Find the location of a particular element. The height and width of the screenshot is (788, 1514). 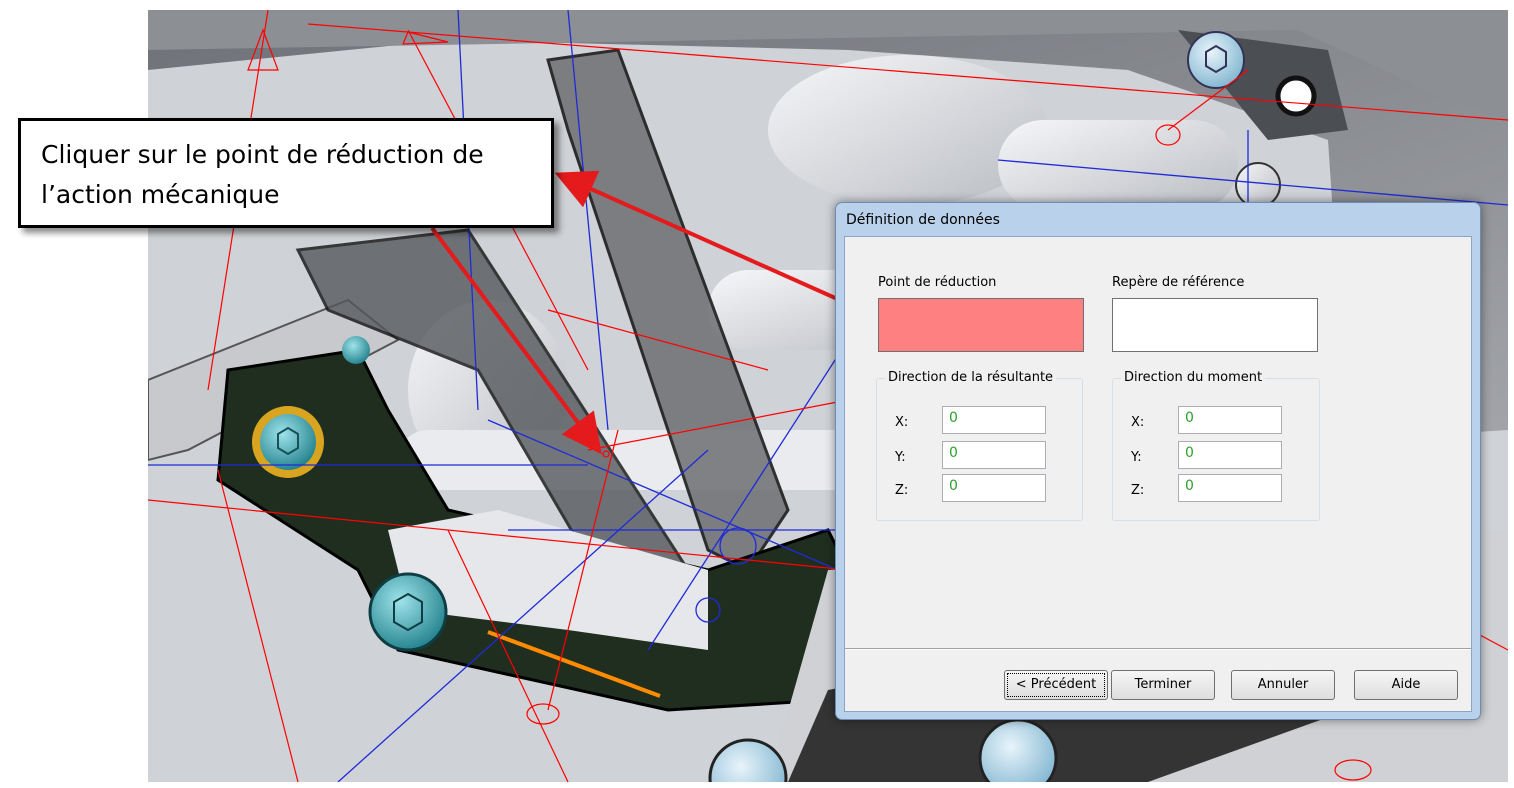

callout-line-1: Cliquer sur le point de réduction de is located at coordinates (262, 154).